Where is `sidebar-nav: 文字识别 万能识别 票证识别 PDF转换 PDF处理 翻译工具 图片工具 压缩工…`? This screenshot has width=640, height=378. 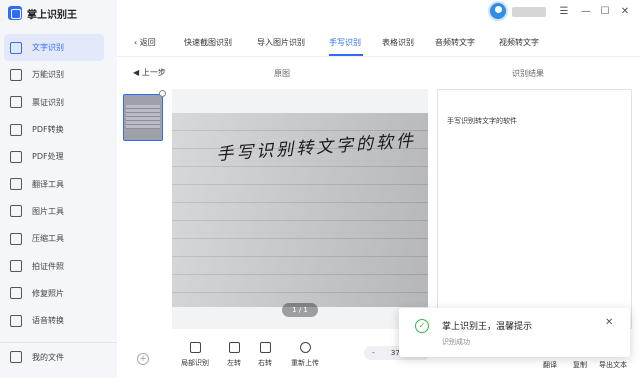 sidebar-nav: 文字识别 万能识别 票证识别 PDF转换 PDF处理 翻译工具 图片工具 压缩工… is located at coordinates (54, 184).